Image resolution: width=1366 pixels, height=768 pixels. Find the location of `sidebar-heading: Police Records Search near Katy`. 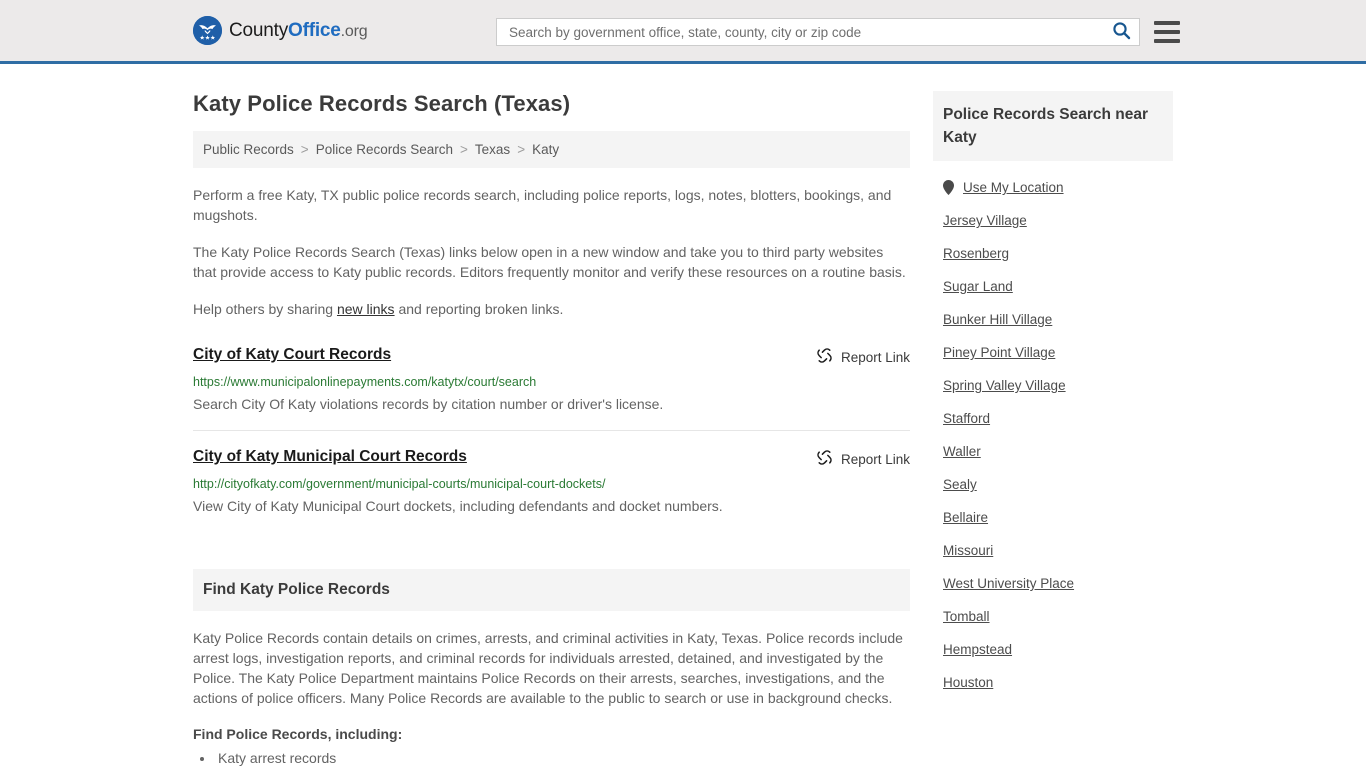

sidebar-heading: Police Records Search near Katy is located at coordinates (1053, 126).